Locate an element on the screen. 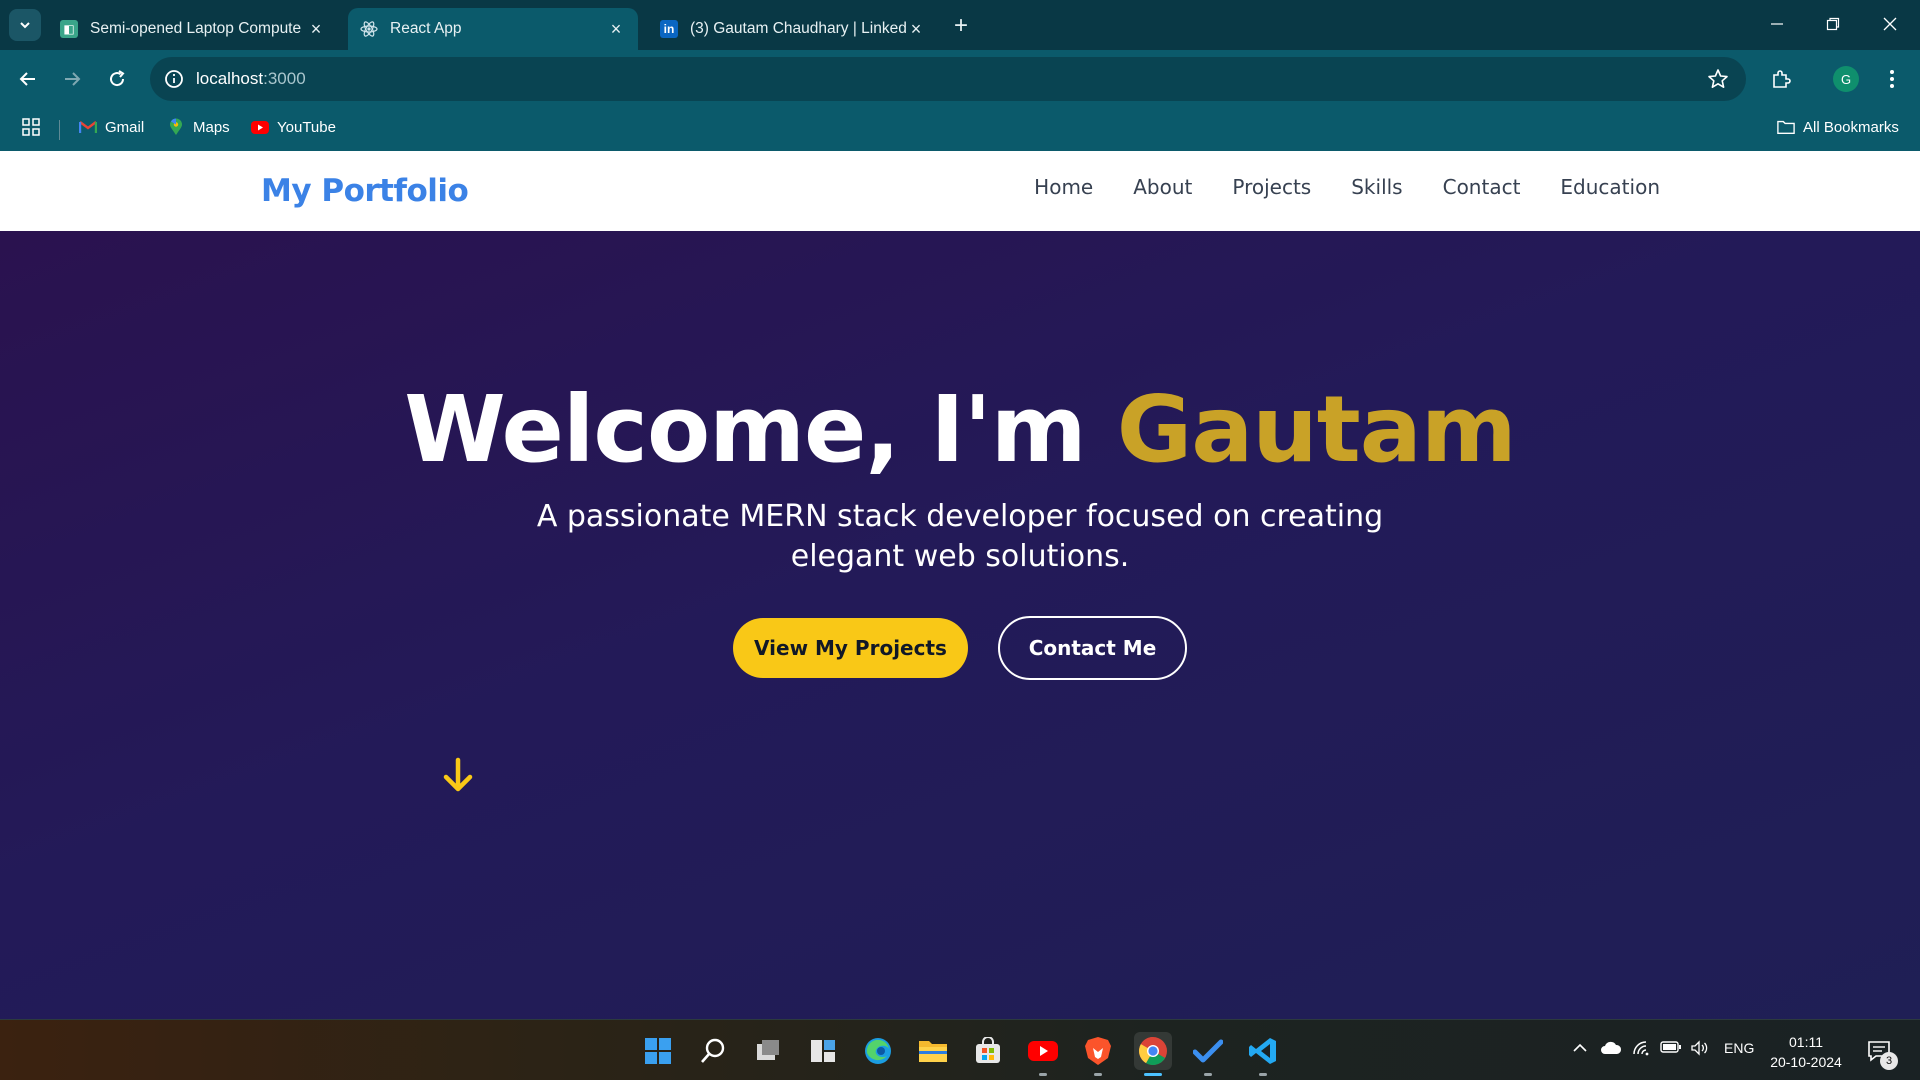  nav-about: About is located at coordinates (1162, 187).